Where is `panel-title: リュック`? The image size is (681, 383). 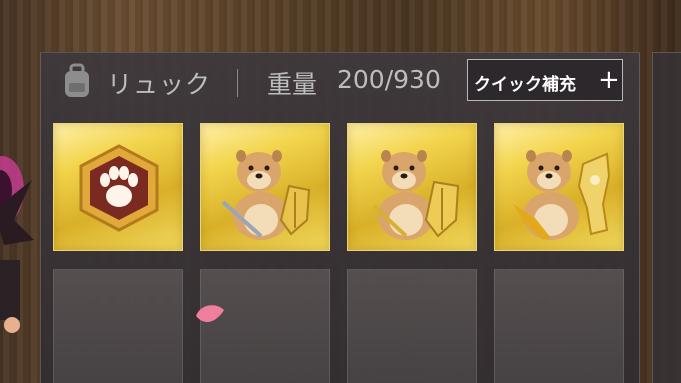 panel-title: リュック is located at coordinates (159, 84).